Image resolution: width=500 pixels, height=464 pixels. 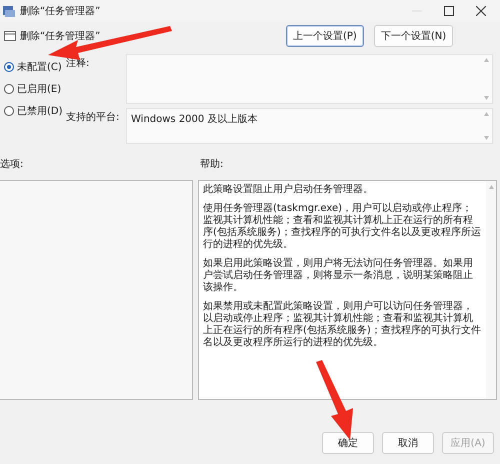 What do you see at coordinates (40, 111) in the screenshot?
I see `radio-label: 已禁用(D)` at bounding box center [40, 111].